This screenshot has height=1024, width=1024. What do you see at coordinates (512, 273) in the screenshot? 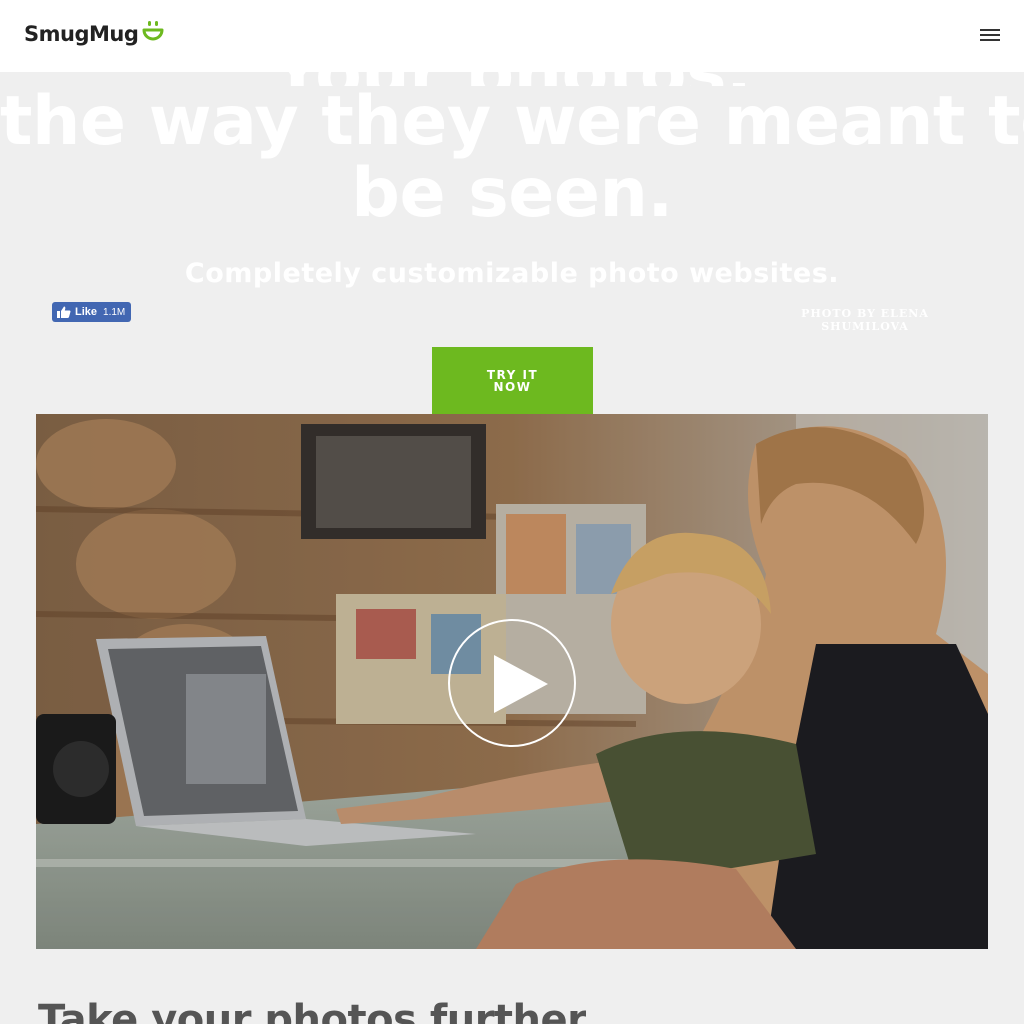
I see `hero-subtitle: Completely customizable photo websites.` at bounding box center [512, 273].